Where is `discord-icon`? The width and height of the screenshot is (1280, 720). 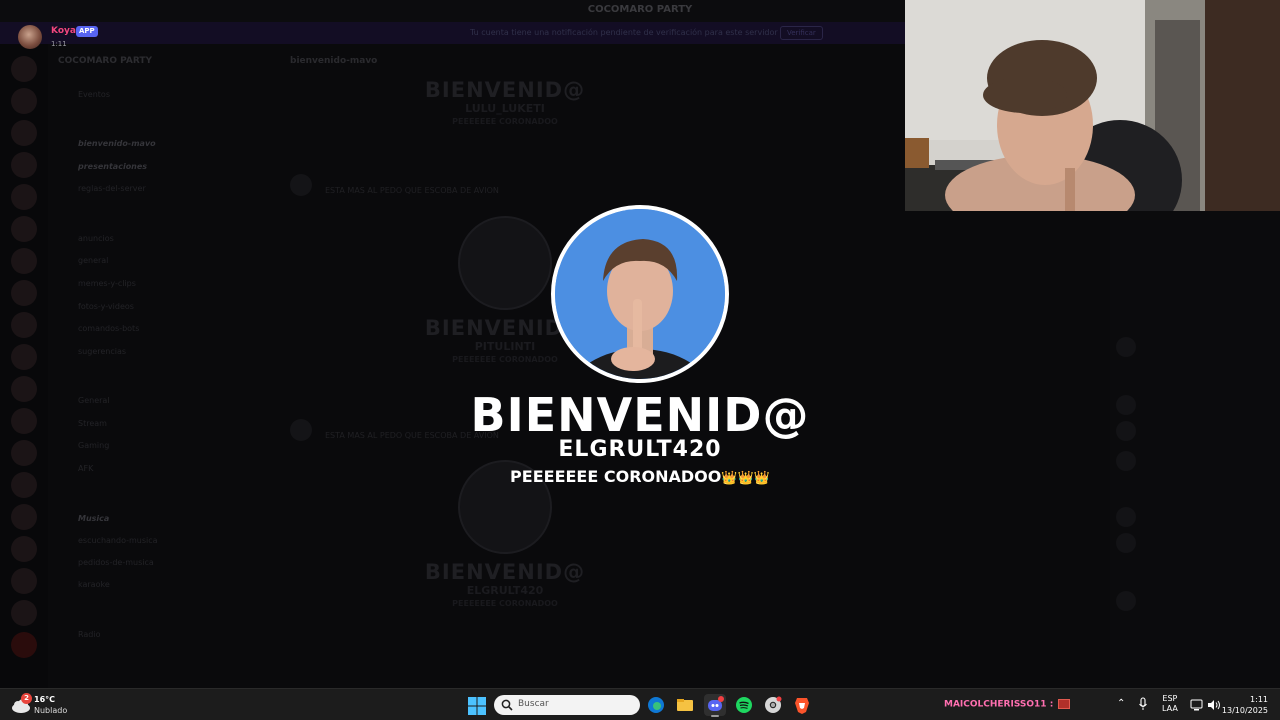
discord-icon is located at coordinates (715, 705).